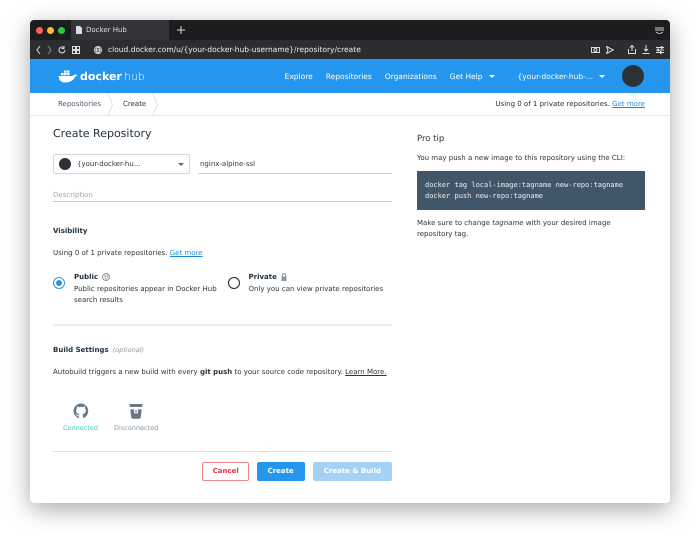  Describe the element at coordinates (181, 30) in the screenshot. I see `plus-icon` at that location.